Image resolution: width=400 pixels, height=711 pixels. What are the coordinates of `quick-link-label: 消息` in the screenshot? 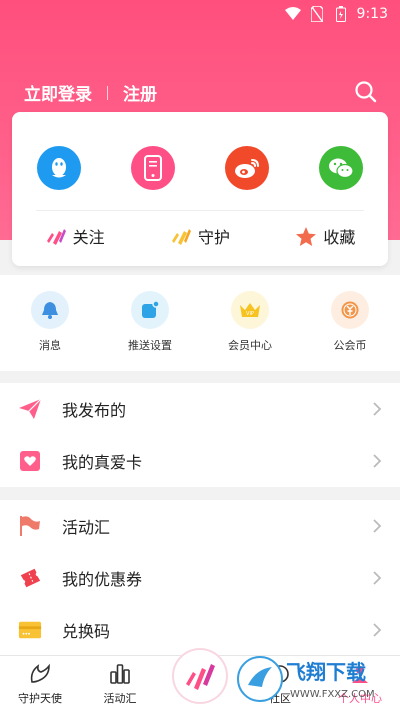 It's located at (50, 345).